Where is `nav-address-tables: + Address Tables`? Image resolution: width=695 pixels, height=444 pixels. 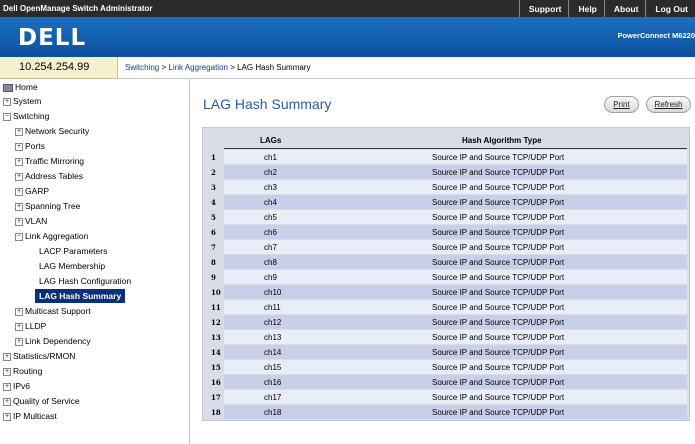
nav-address-tables: + Address Tables is located at coordinates (49, 176).